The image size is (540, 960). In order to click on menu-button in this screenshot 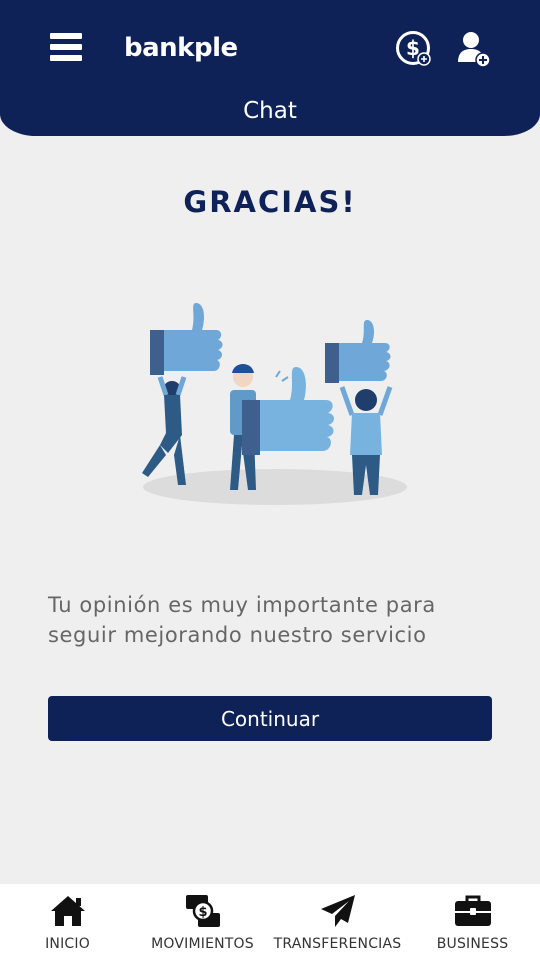, I will do `click(66, 47)`.